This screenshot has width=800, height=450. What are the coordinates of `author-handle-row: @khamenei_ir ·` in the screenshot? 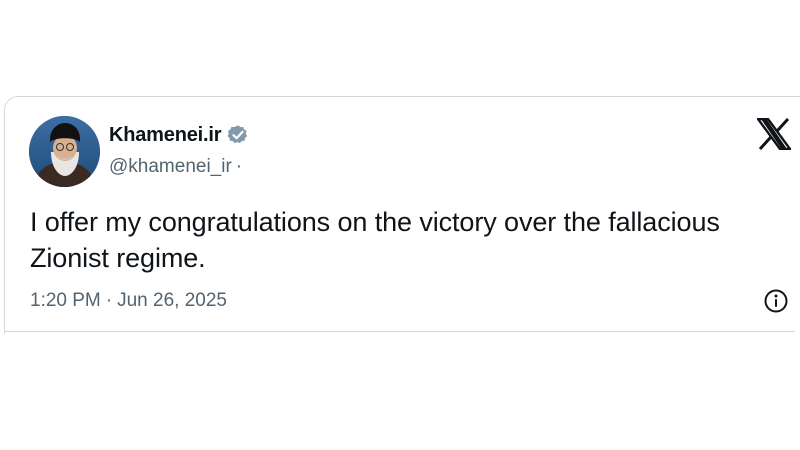 It's located at (175, 167).